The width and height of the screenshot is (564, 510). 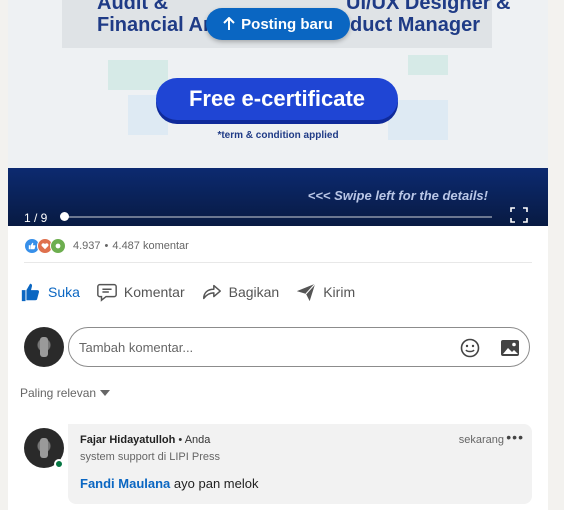 I want to click on send-button: Kirim, so click(x=325, y=292).